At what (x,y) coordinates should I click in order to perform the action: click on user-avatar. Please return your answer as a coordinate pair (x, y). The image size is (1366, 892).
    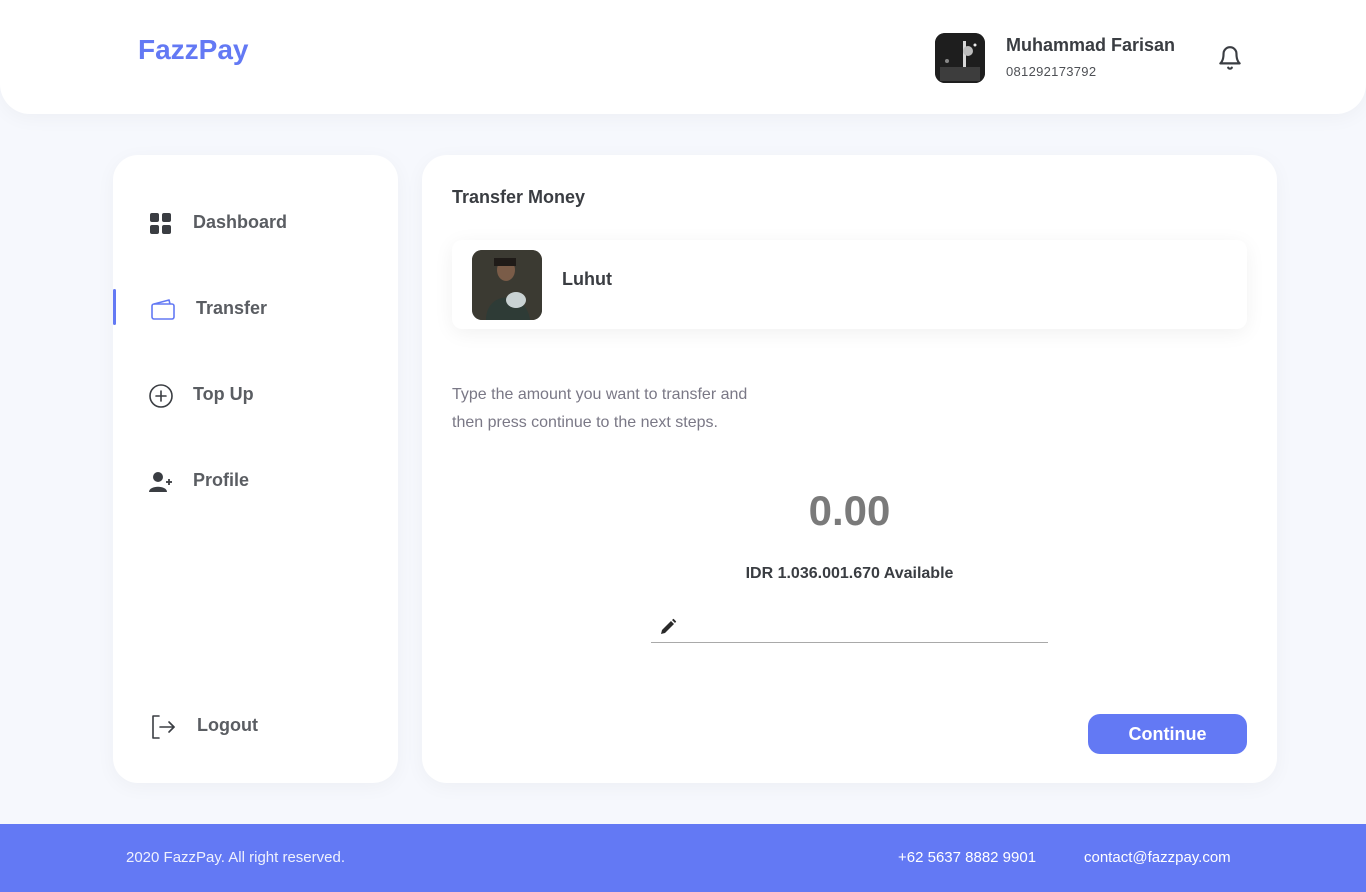
    Looking at the image, I should click on (960, 58).